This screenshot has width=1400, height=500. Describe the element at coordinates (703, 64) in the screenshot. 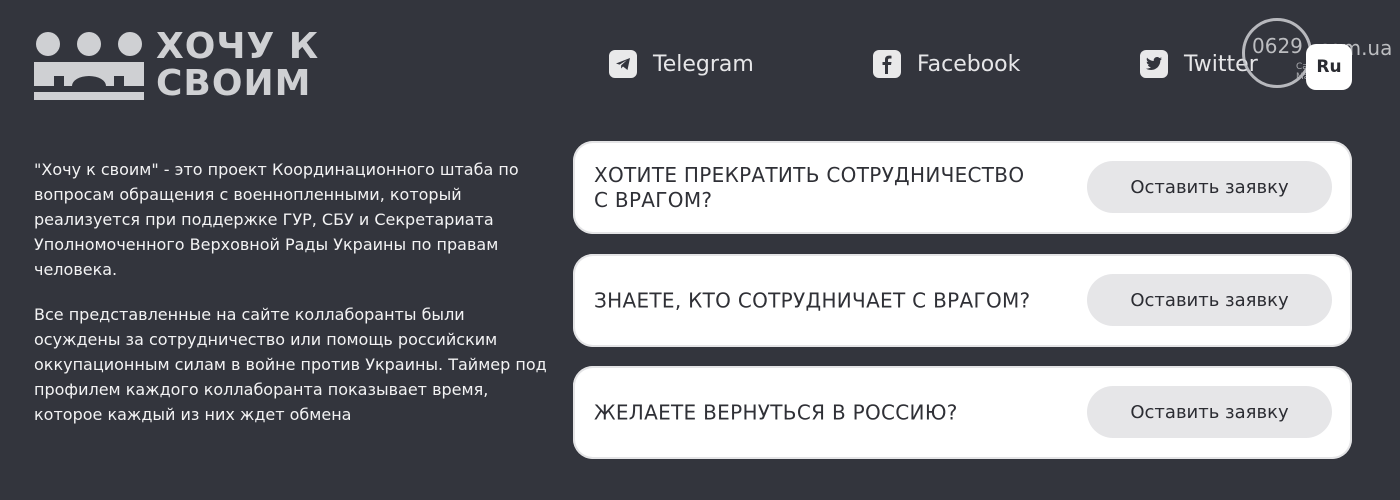

I see `telegram-label: Telegram` at that location.